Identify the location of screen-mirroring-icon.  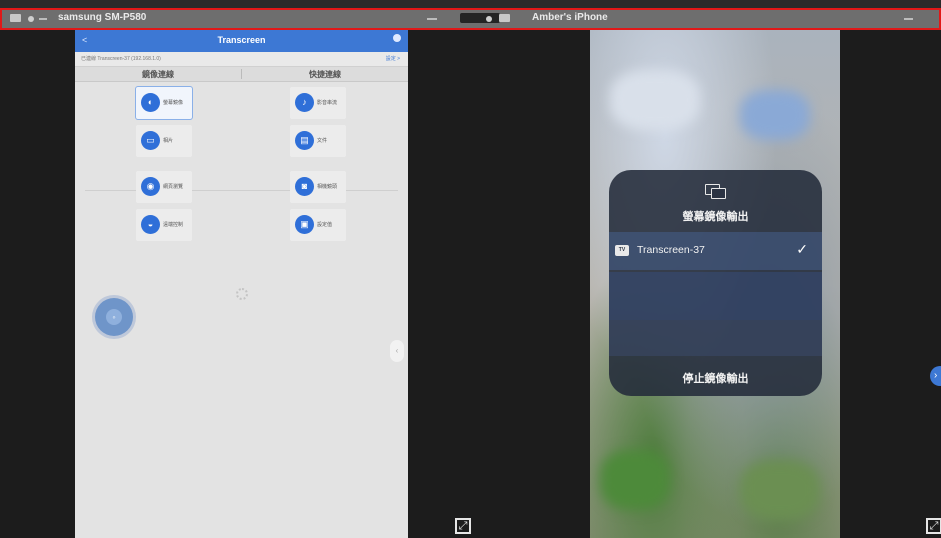
(715, 191).